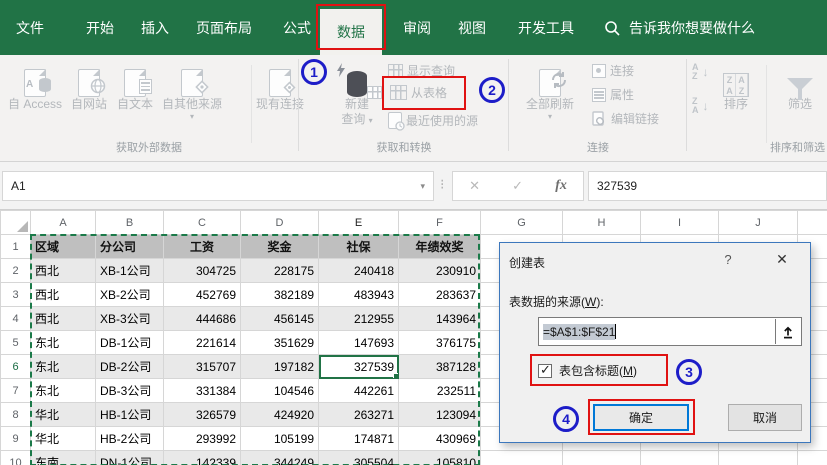  I want to click on cell: 456145, so click(279, 318).